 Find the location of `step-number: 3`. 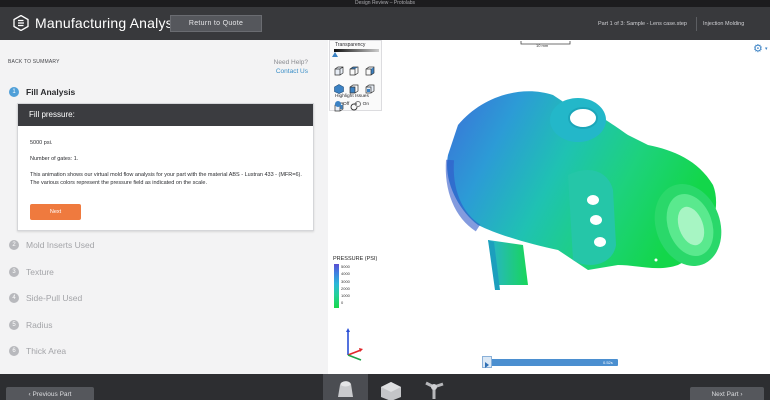

step-number: 3 is located at coordinates (14, 272).